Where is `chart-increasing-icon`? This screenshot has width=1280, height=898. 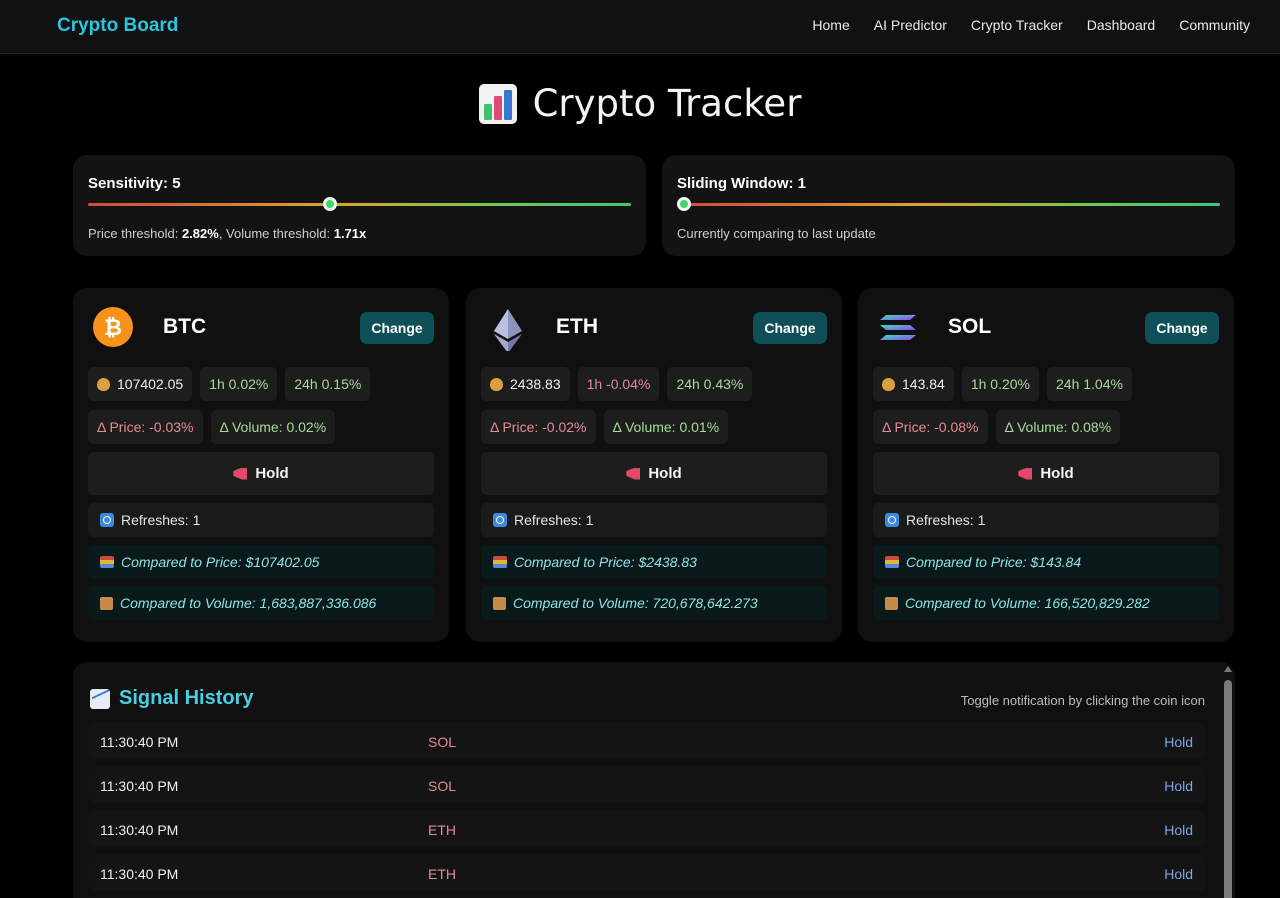
chart-increasing-icon is located at coordinates (100, 698).